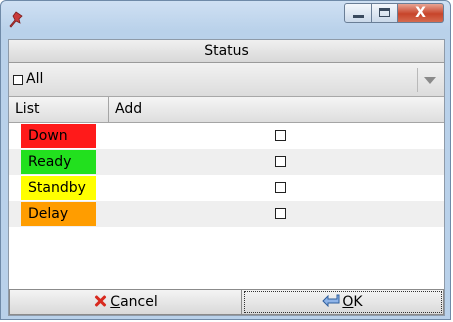 The height and width of the screenshot is (322, 453). What do you see at coordinates (100, 301) in the screenshot?
I see `cancel-x-icon` at bounding box center [100, 301].